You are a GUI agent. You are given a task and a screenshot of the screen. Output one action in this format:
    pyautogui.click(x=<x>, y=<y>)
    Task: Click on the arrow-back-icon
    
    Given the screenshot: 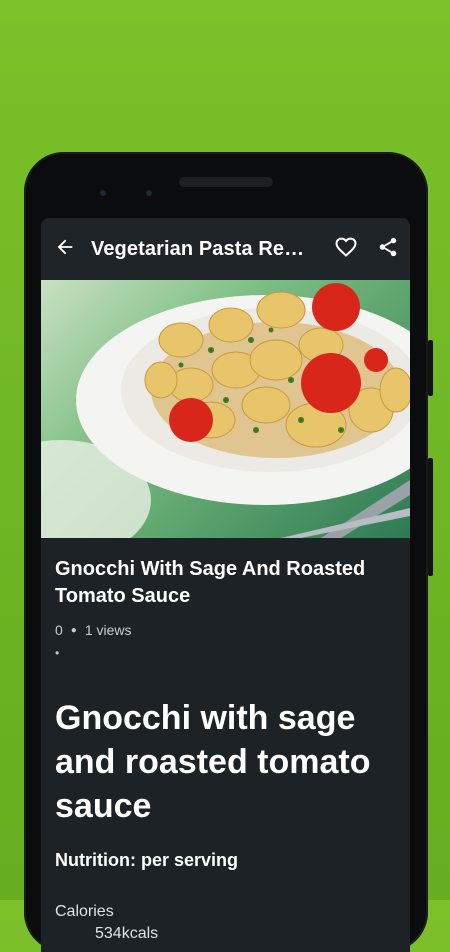 What is the action you would take?
    pyautogui.click(x=65, y=249)
    